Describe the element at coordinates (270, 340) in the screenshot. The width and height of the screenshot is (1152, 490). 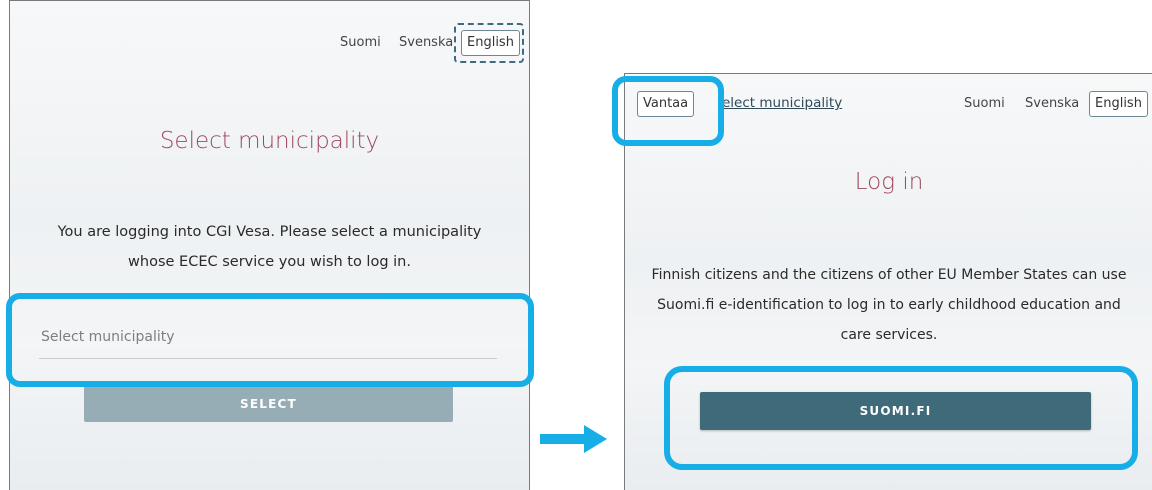
I see `municipality-select-highlight` at that location.